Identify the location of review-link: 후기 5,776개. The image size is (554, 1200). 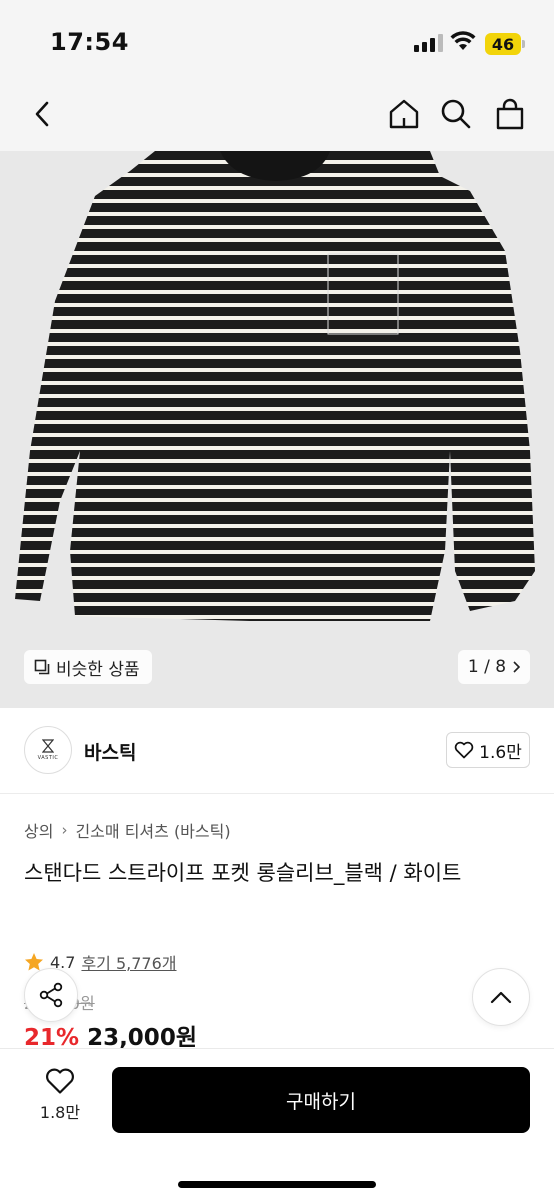
(128, 962).